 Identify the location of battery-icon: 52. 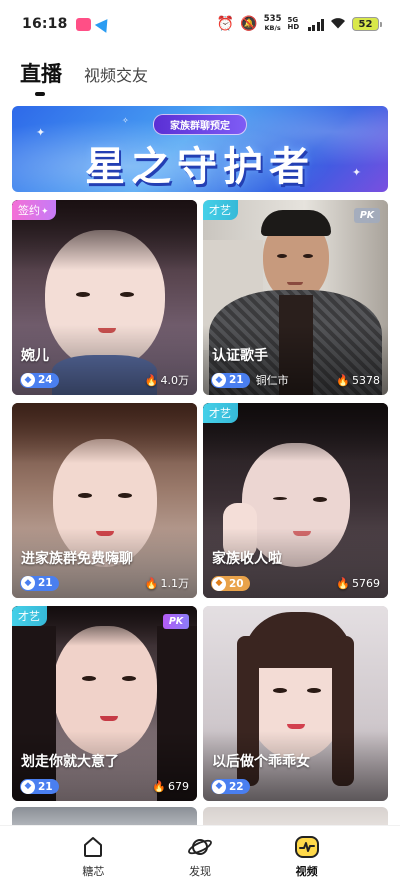
(367, 24).